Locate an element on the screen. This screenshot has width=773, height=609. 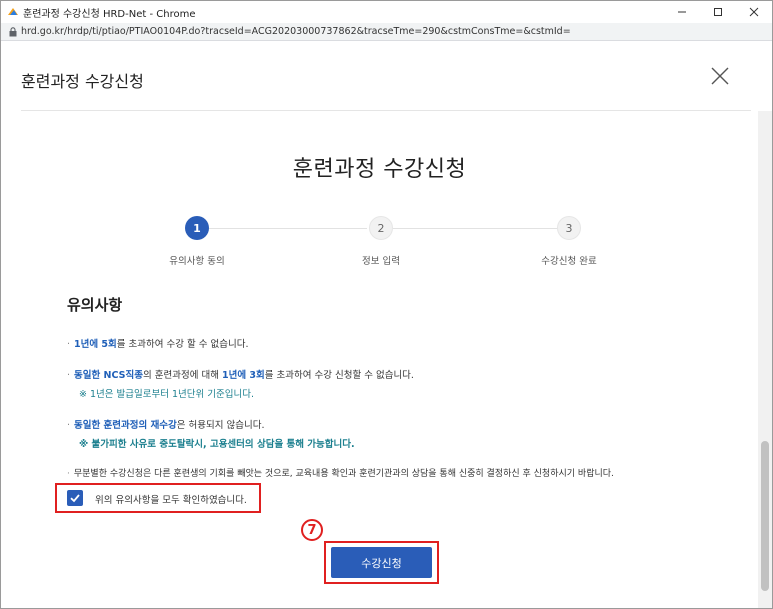
agree-label: 위의 유의사항을 모두 확인하였습니다. is located at coordinates (171, 499).